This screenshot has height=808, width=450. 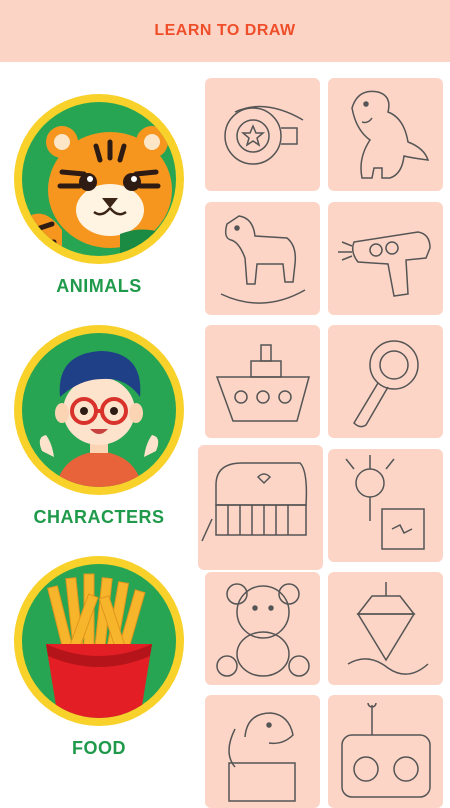 I want to click on remote-control-icon, so click(x=386, y=750).